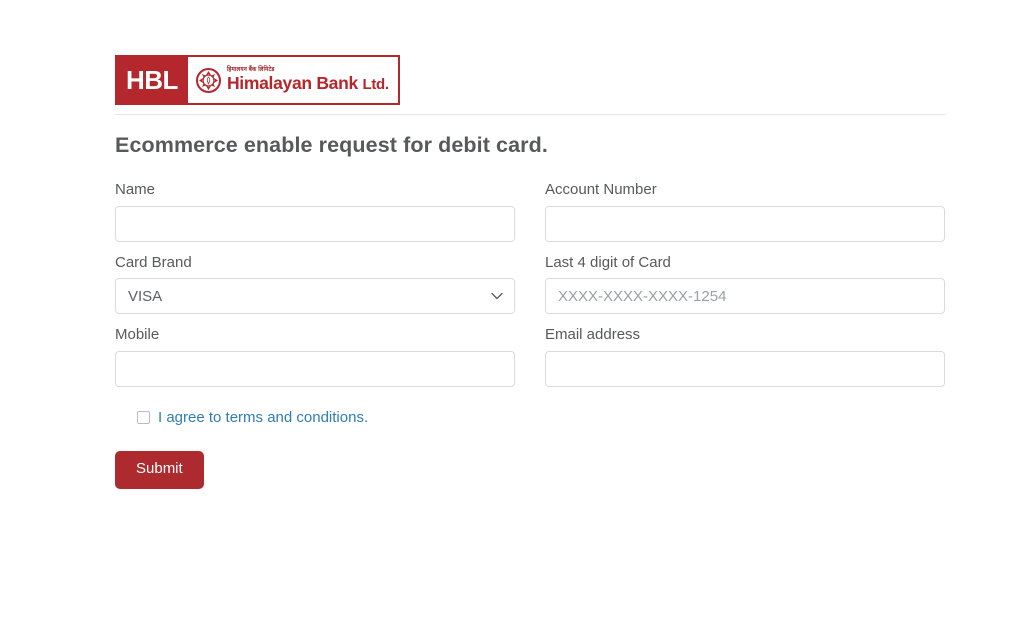  Describe the element at coordinates (263, 418) in the screenshot. I see `terms-label: I agree to terms and conditions.` at that location.